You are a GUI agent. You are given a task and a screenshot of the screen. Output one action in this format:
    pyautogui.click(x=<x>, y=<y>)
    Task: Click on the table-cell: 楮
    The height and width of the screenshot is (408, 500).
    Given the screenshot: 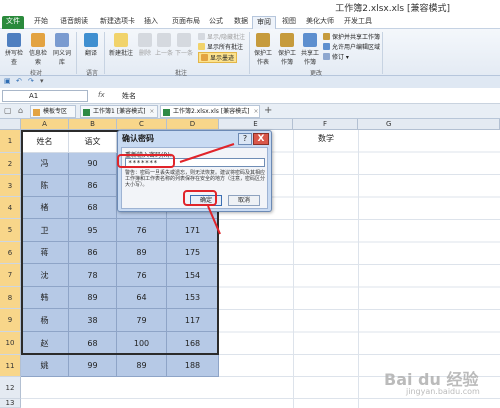 What is the action you would take?
    pyautogui.click(x=45, y=208)
    